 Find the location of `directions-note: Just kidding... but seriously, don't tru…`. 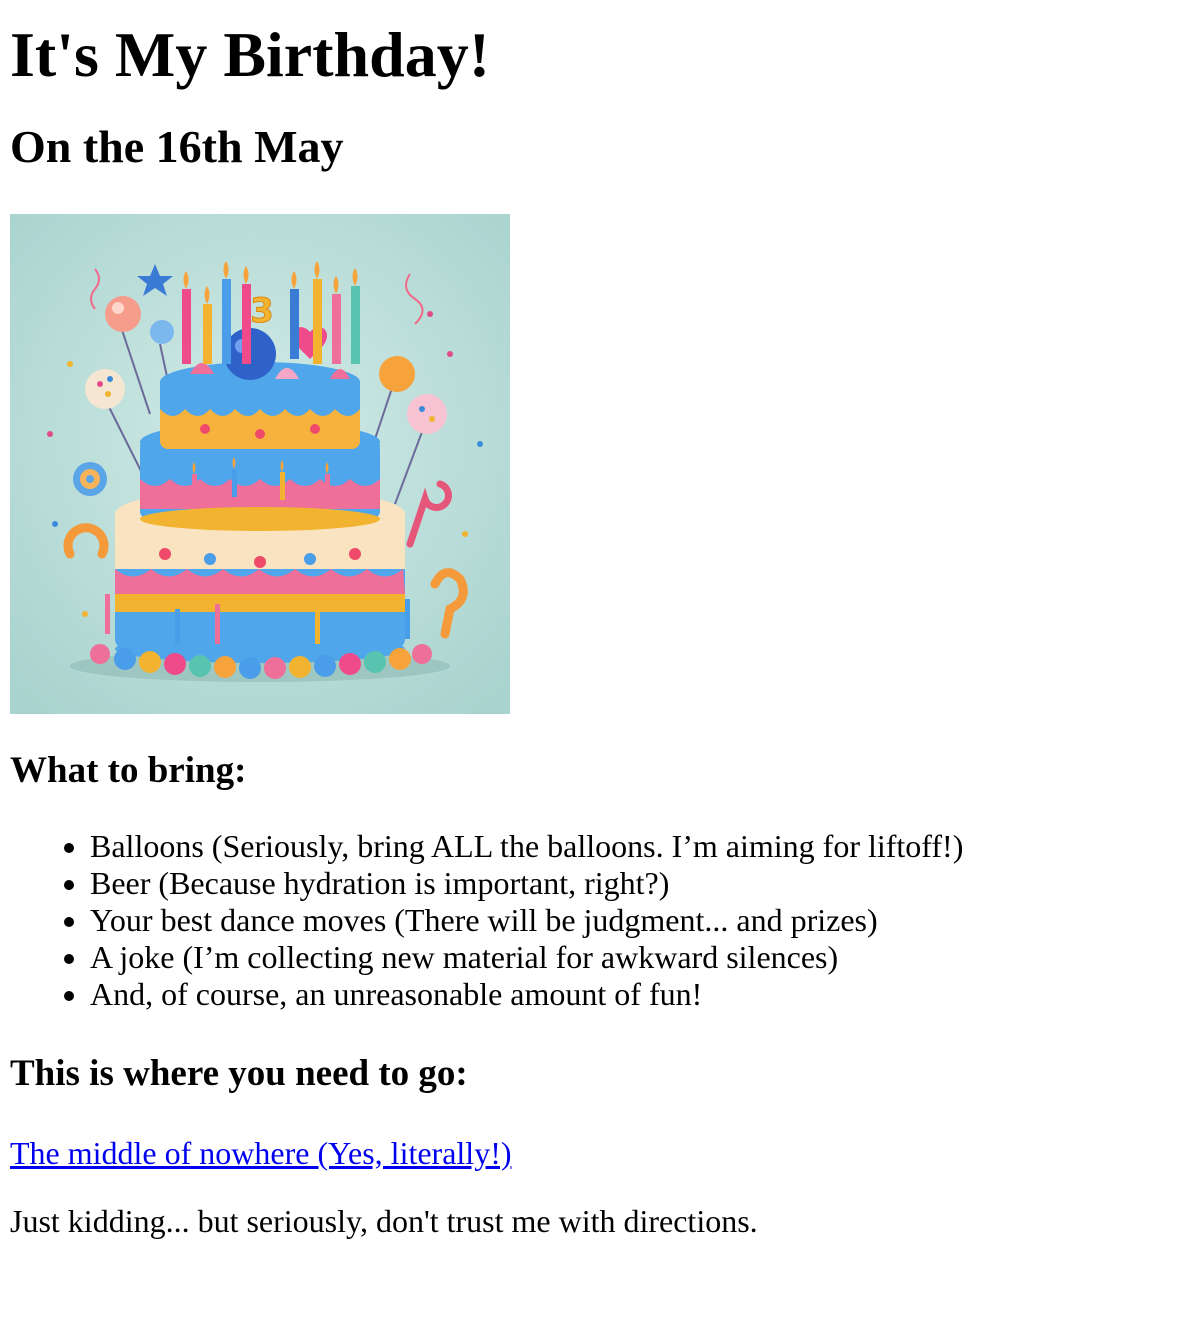

directions-note: Just kidding... but seriously, don't tru… is located at coordinates (384, 1221).